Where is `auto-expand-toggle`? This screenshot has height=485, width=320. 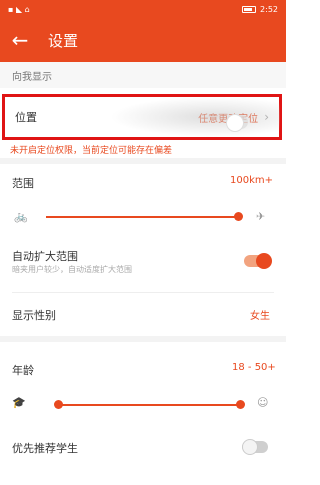
auto-expand-toggle is located at coordinates (258, 261).